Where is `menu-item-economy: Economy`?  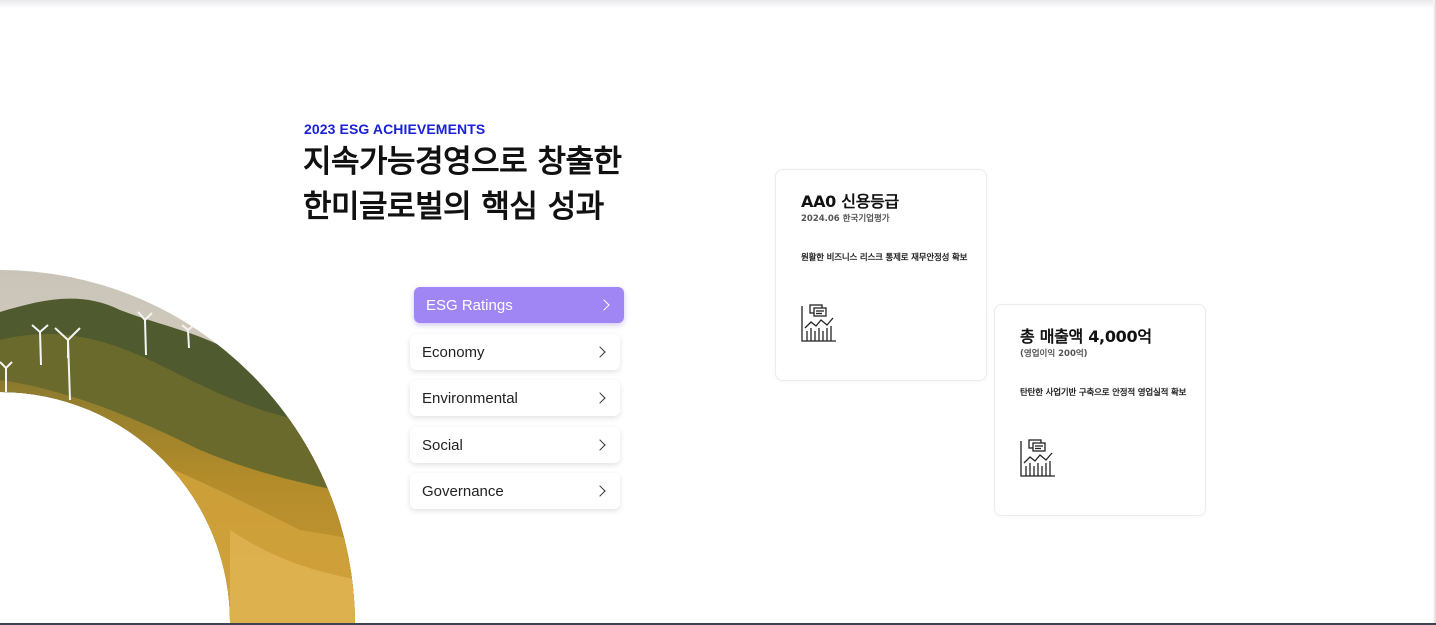
menu-item-economy: Economy is located at coordinates (515, 352).